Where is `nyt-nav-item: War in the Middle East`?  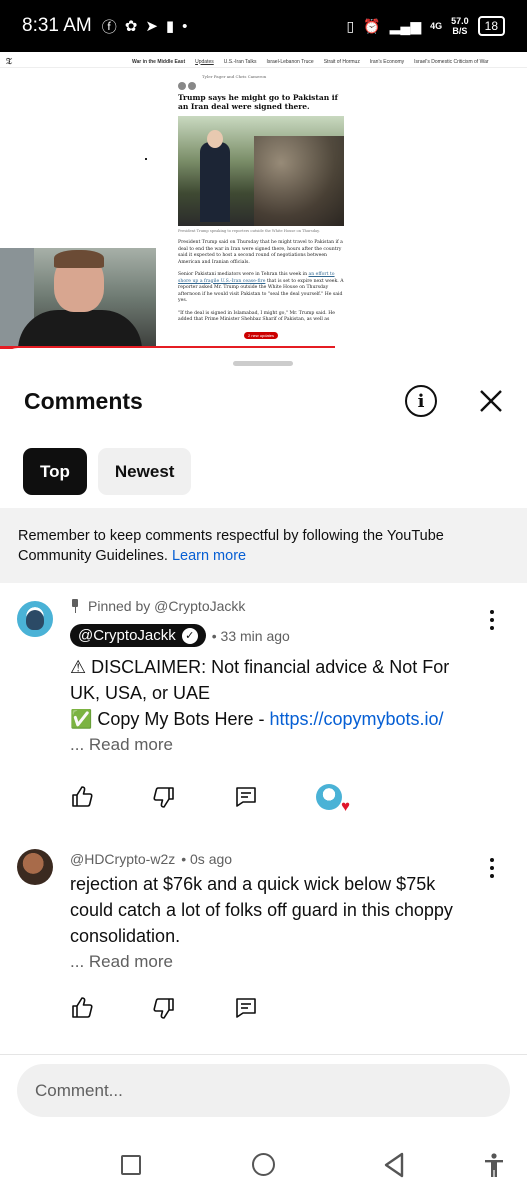 nyt-nav-item: War in the Middle East is located at coordinates (158, 61).